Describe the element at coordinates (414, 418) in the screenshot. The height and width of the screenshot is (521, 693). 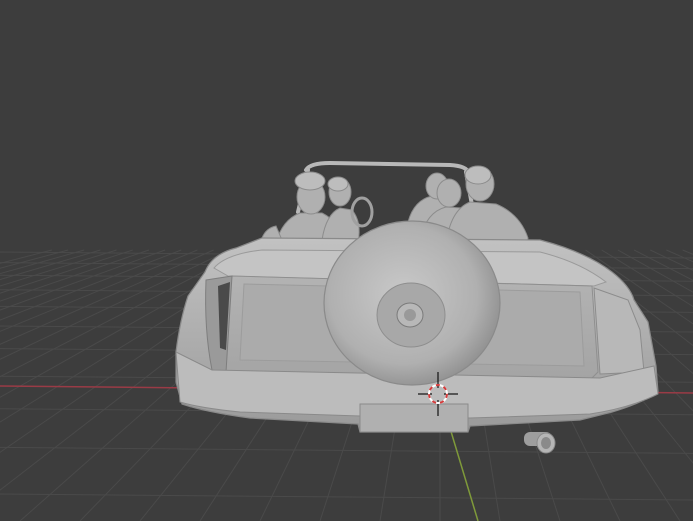
I see `license-plate-recess` at that location.